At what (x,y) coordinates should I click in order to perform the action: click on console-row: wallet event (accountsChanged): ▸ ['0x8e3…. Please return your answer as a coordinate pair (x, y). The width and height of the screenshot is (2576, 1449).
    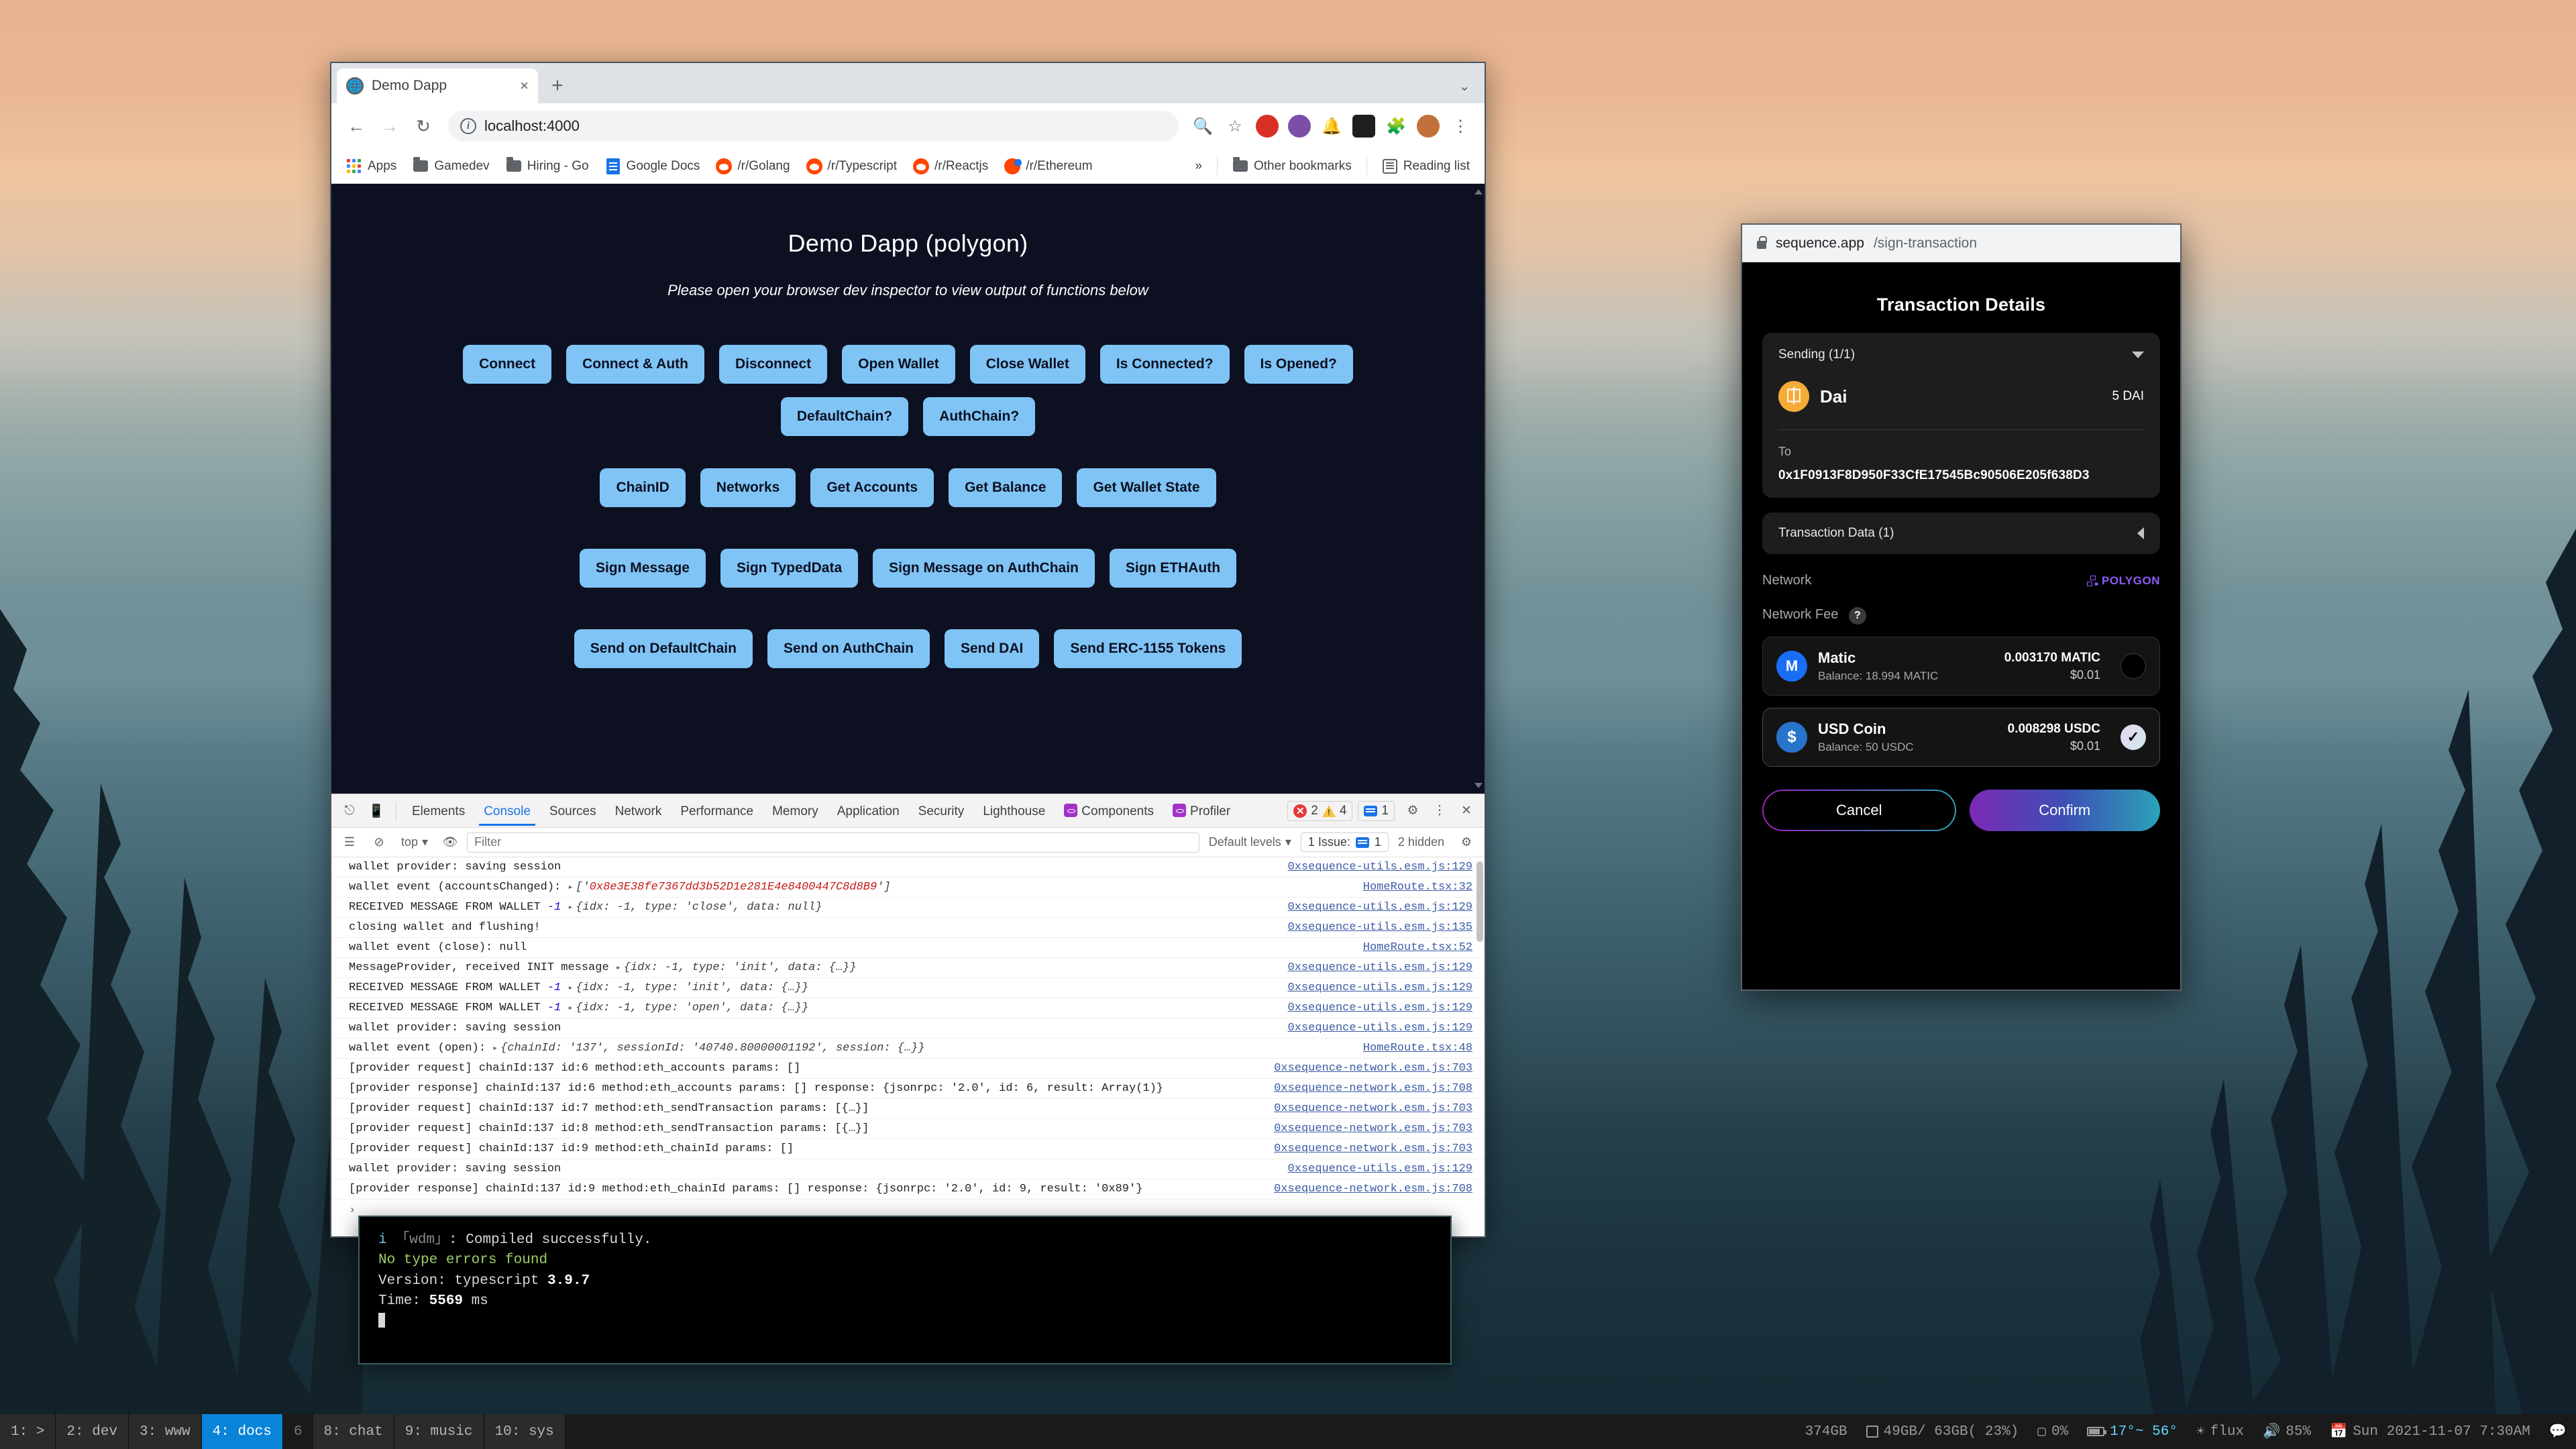
    Looking at the image, I should click on (908, 887).